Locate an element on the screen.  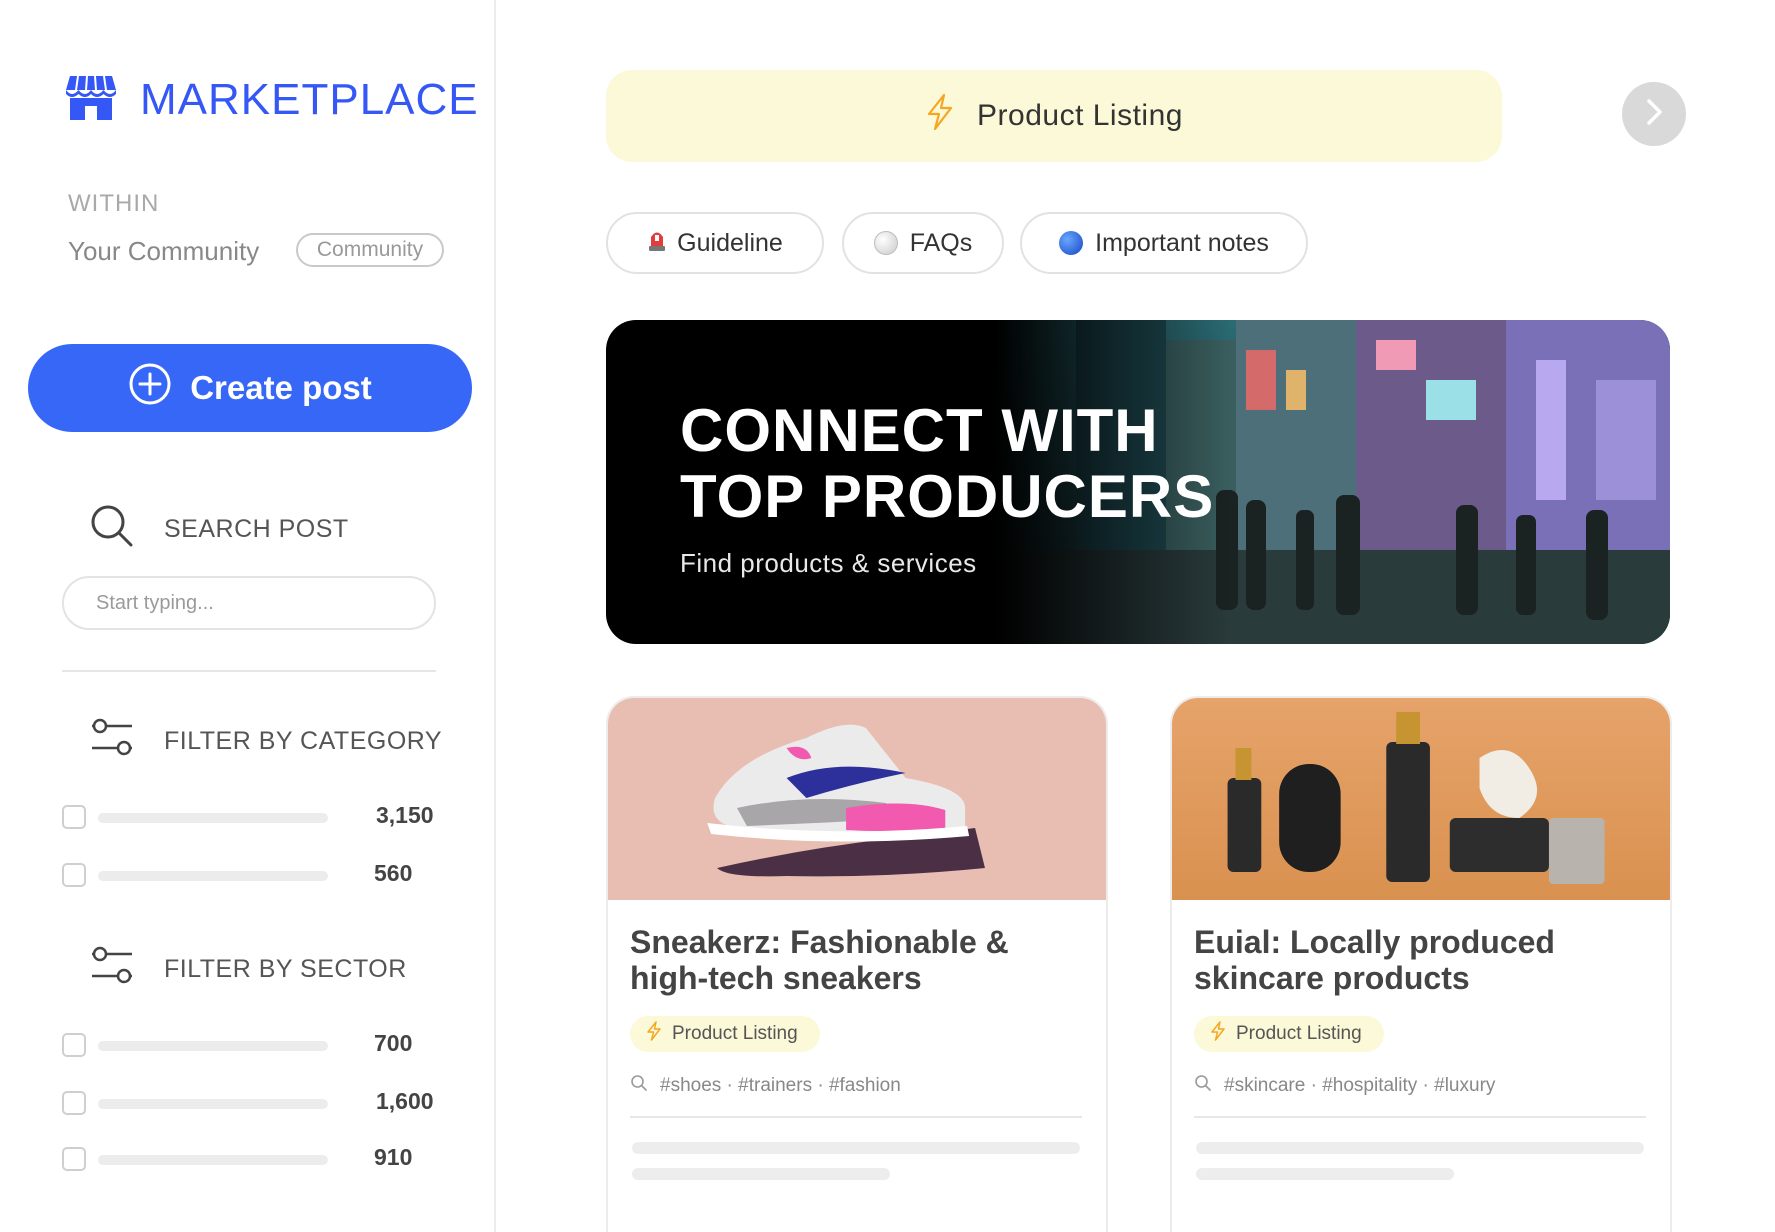
hero-title: CONNECT WITH TOP PRODUCERS is located at coordinates (980, 464).